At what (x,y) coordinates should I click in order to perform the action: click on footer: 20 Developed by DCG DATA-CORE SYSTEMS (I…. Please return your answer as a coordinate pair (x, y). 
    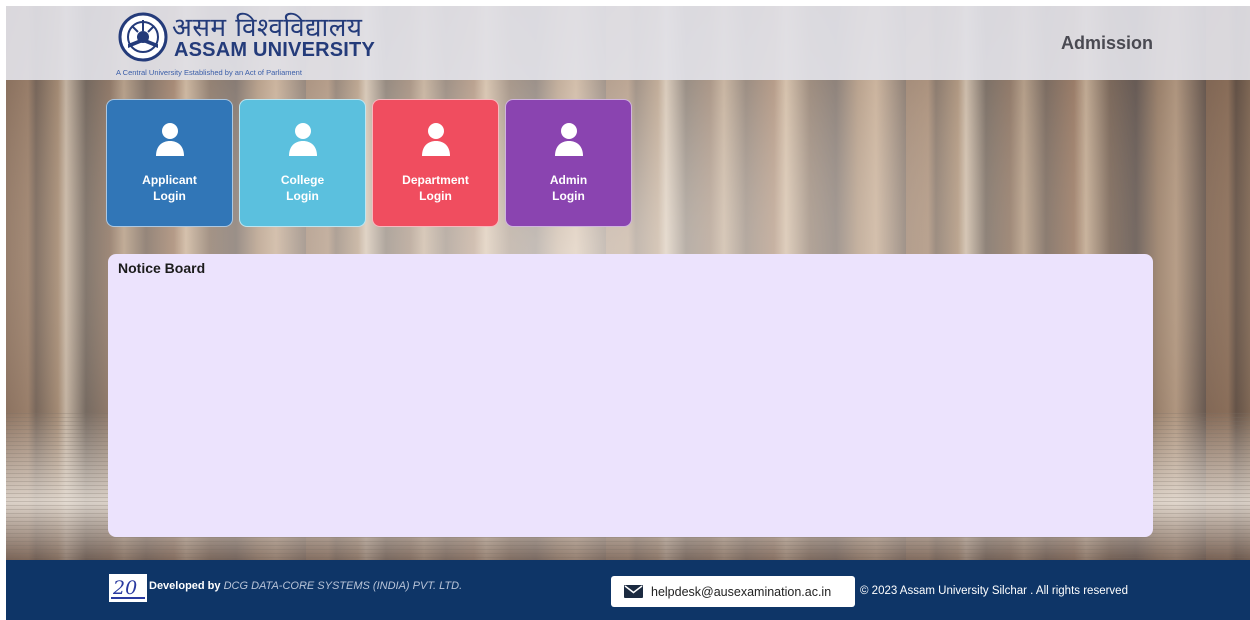
    Looking at the image, I should click on (628, 590).